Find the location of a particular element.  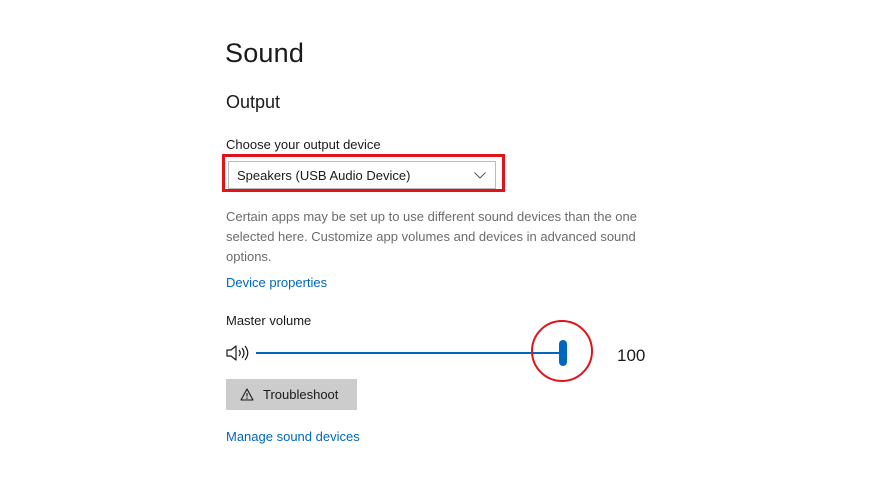

master-volume-slider is located at coordinates (416, 353).